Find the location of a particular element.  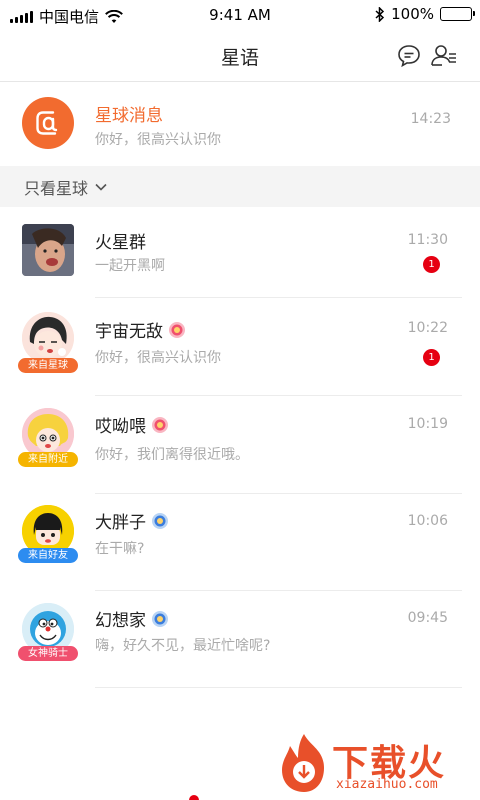

chat-name: 幻想家 is located at coordinates (132, 618).